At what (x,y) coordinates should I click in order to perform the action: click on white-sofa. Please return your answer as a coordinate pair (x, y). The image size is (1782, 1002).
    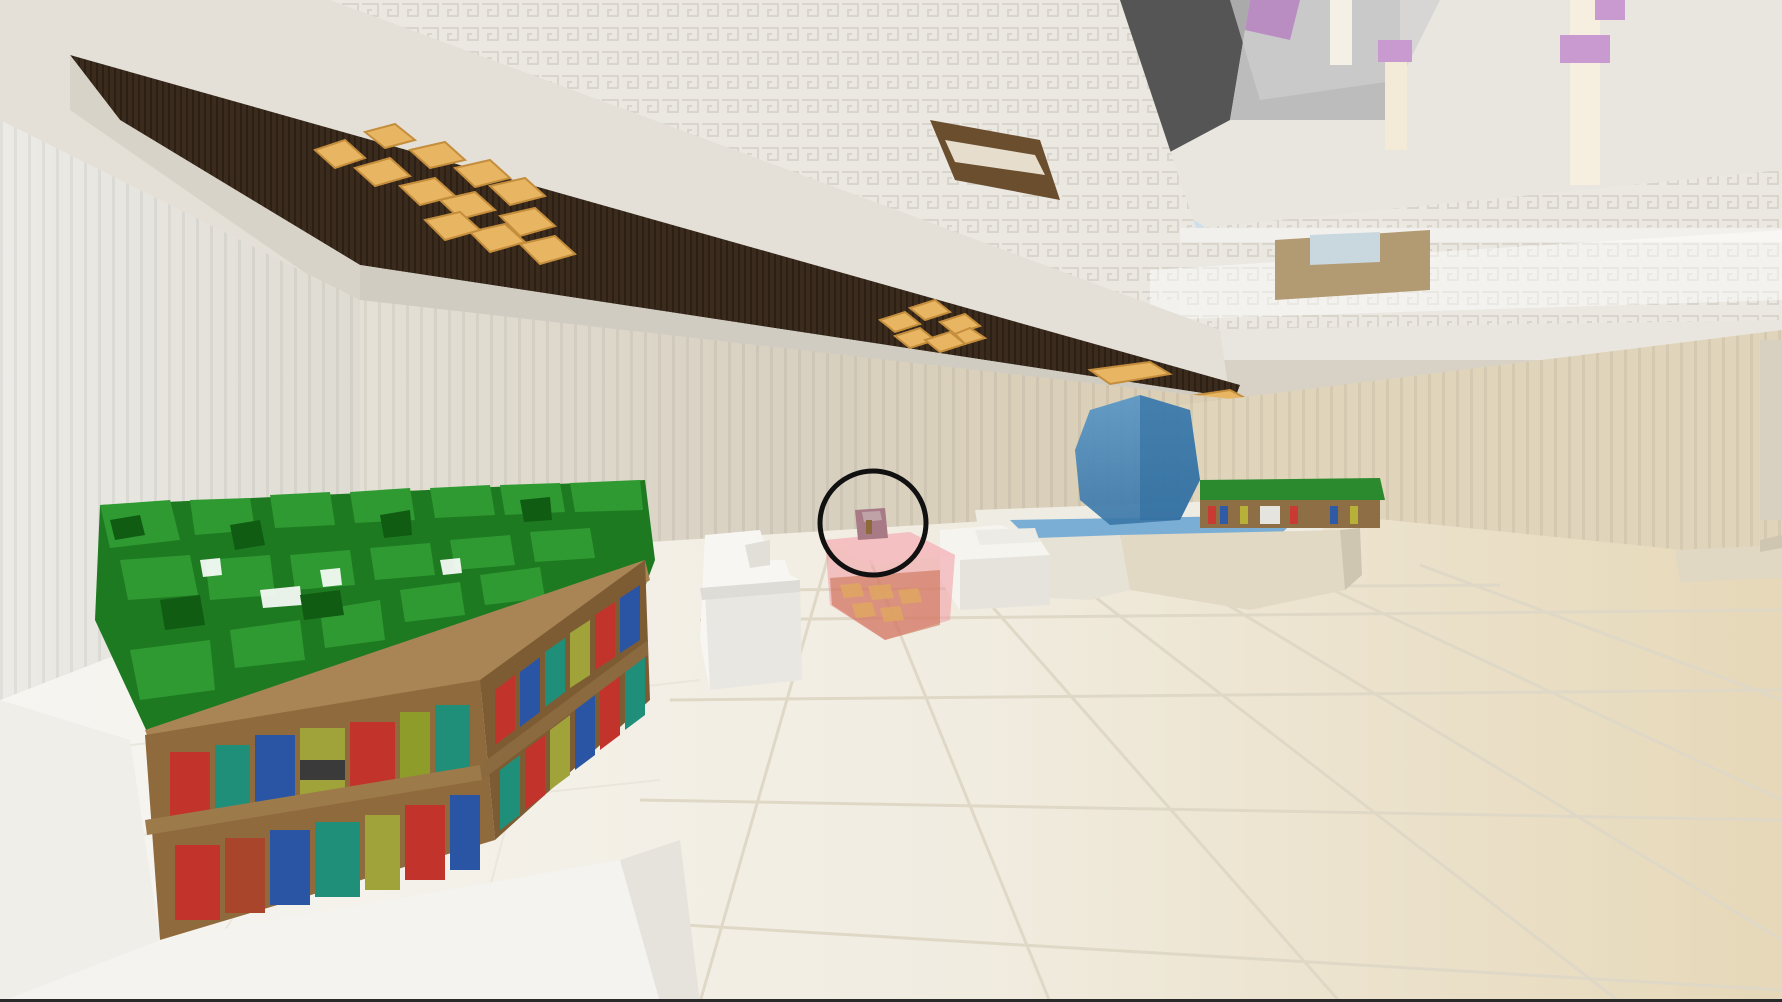
    Looking at the image, I should click on (995, 567).